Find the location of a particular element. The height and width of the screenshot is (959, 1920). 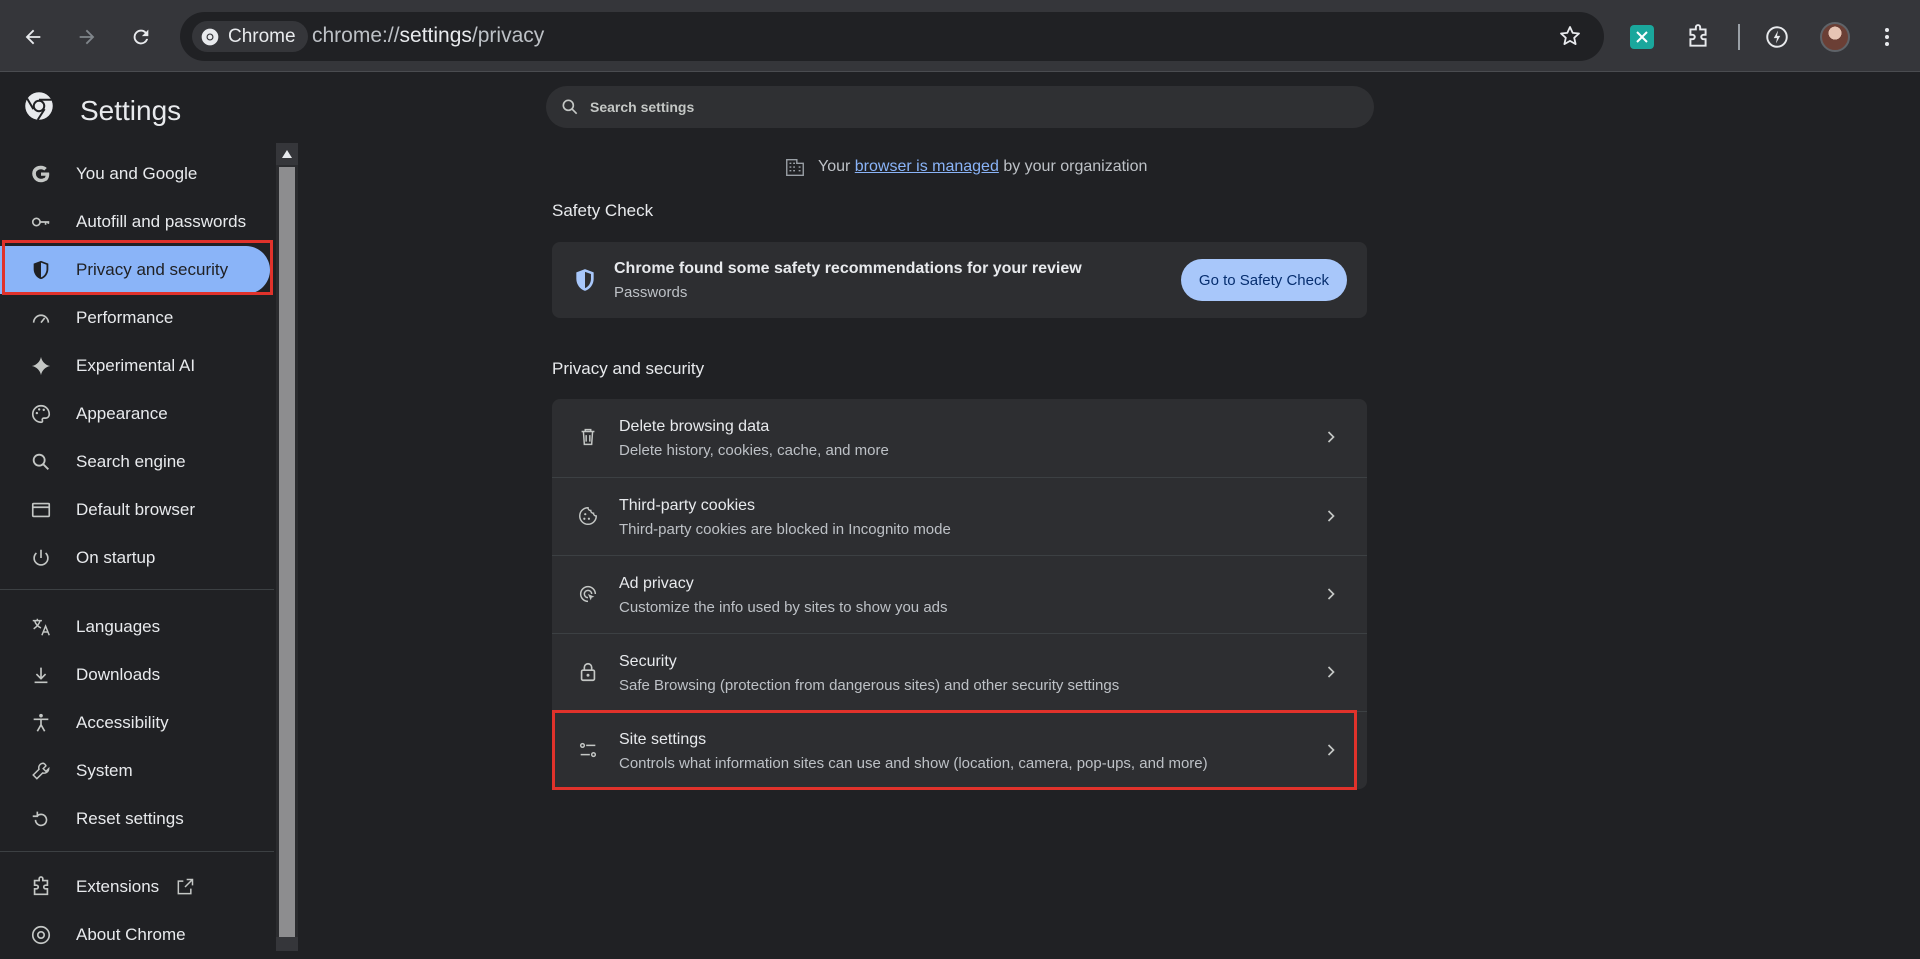

lock-icon is located at coordinates (588, 672).